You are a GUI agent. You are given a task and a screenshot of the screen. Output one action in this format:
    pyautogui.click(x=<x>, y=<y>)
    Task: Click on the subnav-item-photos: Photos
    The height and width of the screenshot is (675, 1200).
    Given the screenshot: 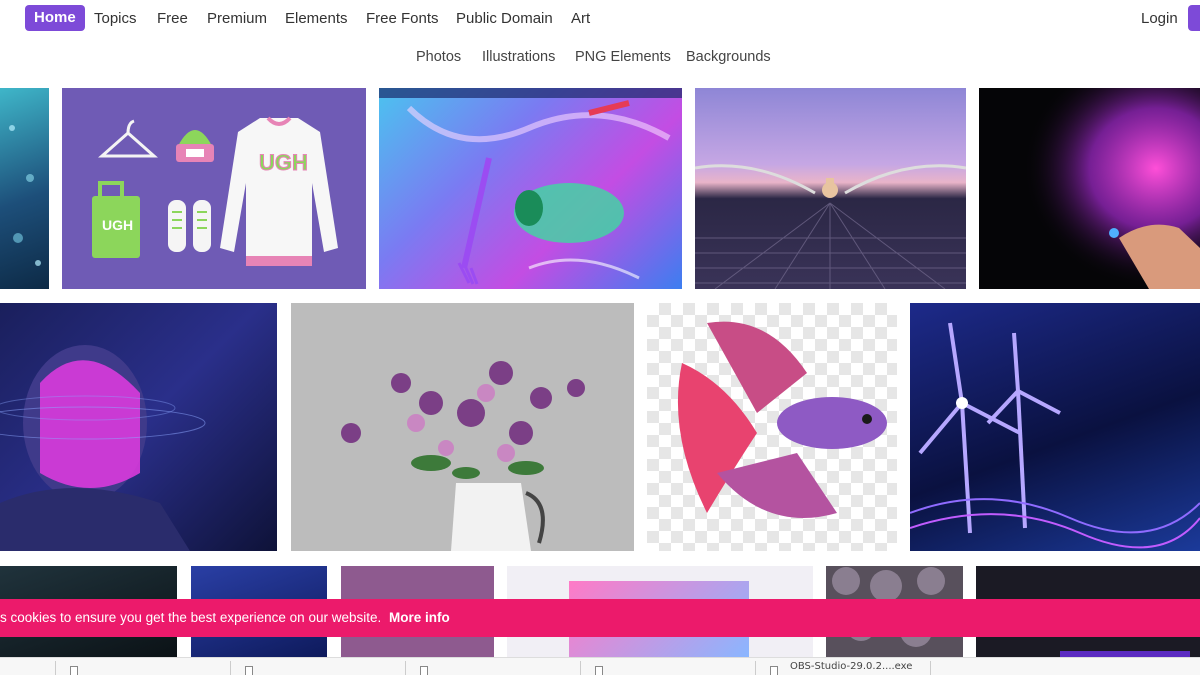 What is the action you would take?
    pyautogui.click(x=438, y=57)
    